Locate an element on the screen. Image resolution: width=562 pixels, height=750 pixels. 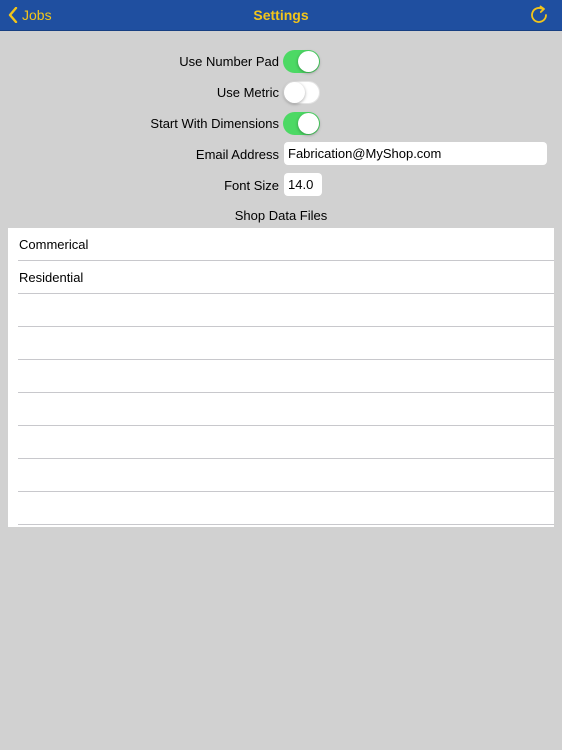
list-item-label: Residential is located at coordinates (51, 277).